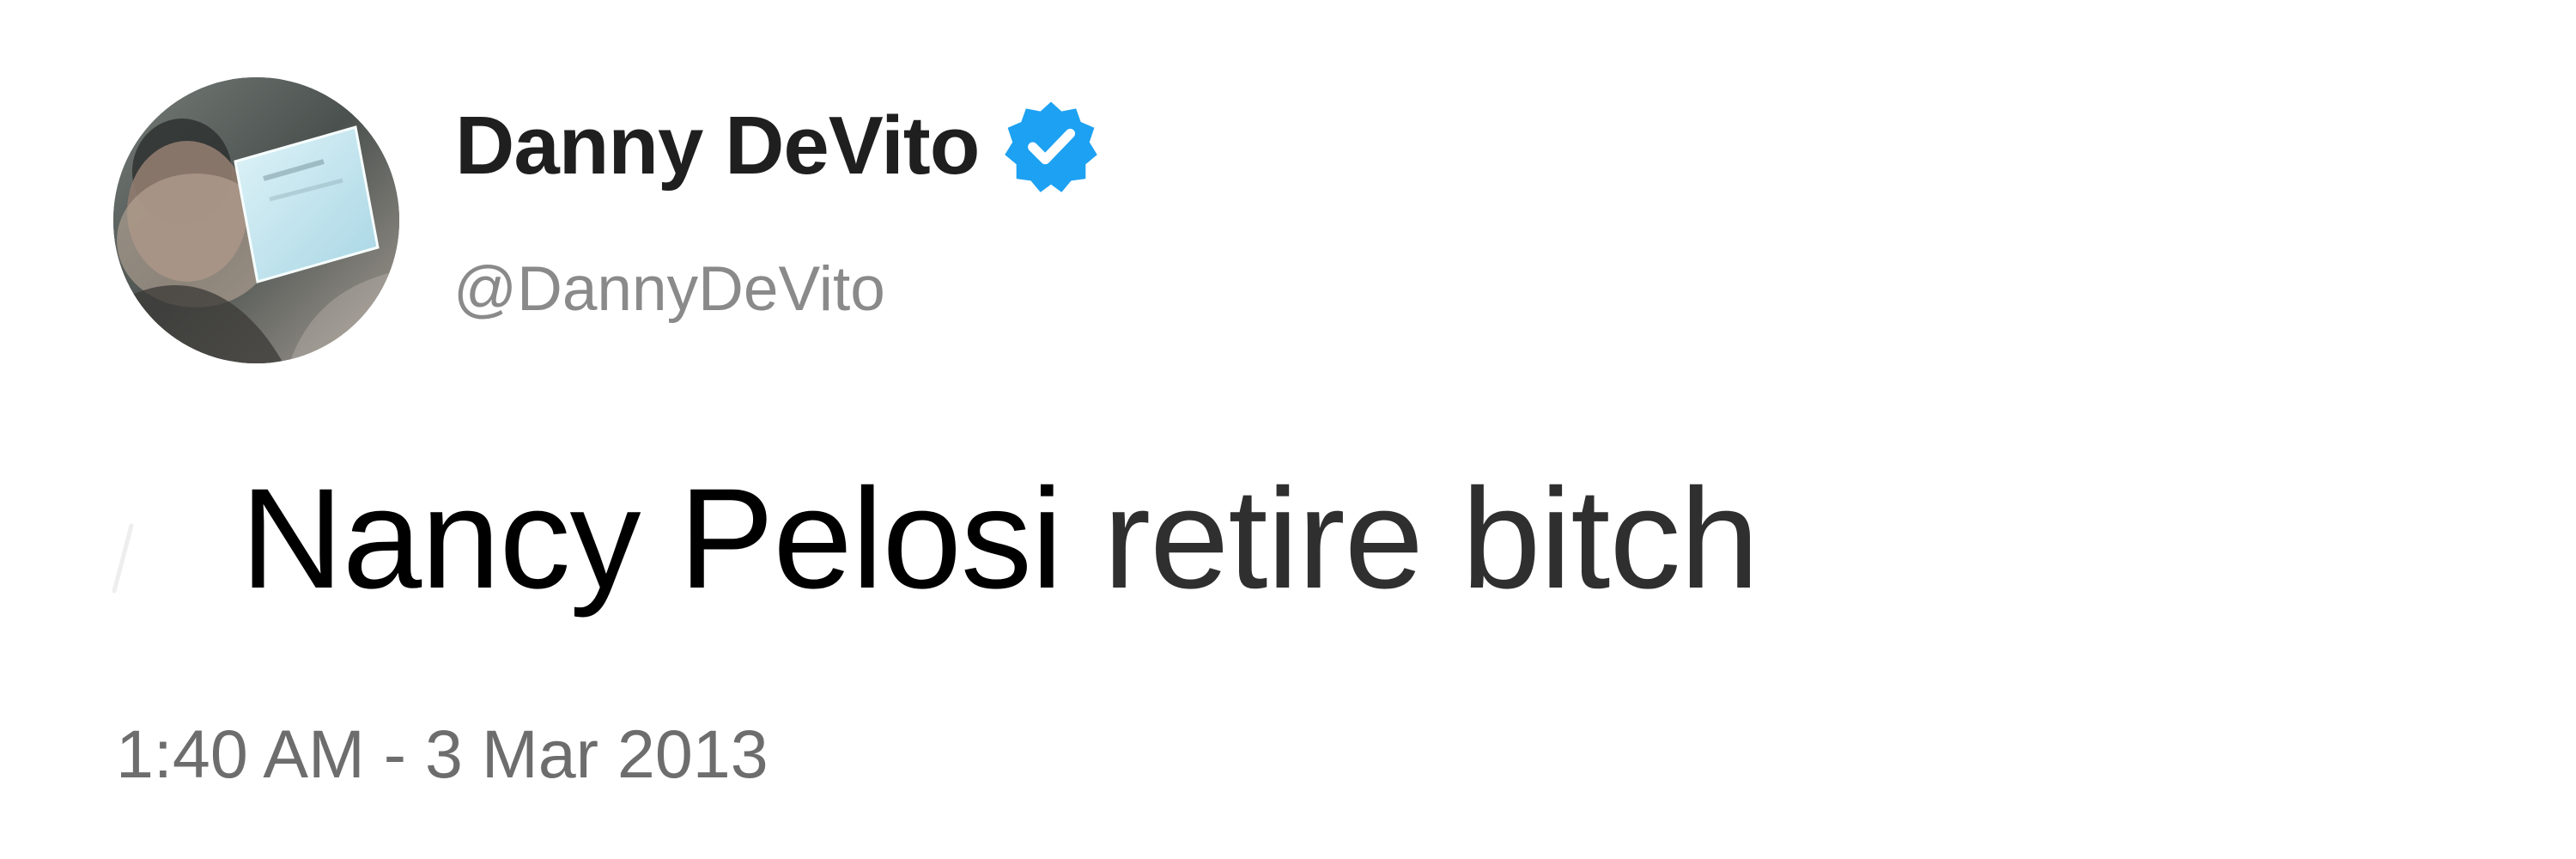 This screenshot has height=859, width=2576. I want to click on tweet-text: Nancy Pelosi retire bitch, so click(999, 539).